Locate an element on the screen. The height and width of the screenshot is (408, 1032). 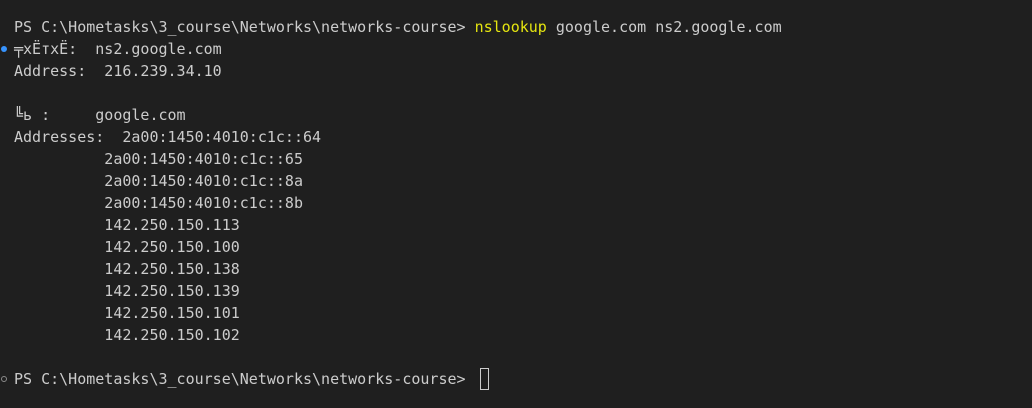
command-name: nslookup is located at coordinates (510, 27).